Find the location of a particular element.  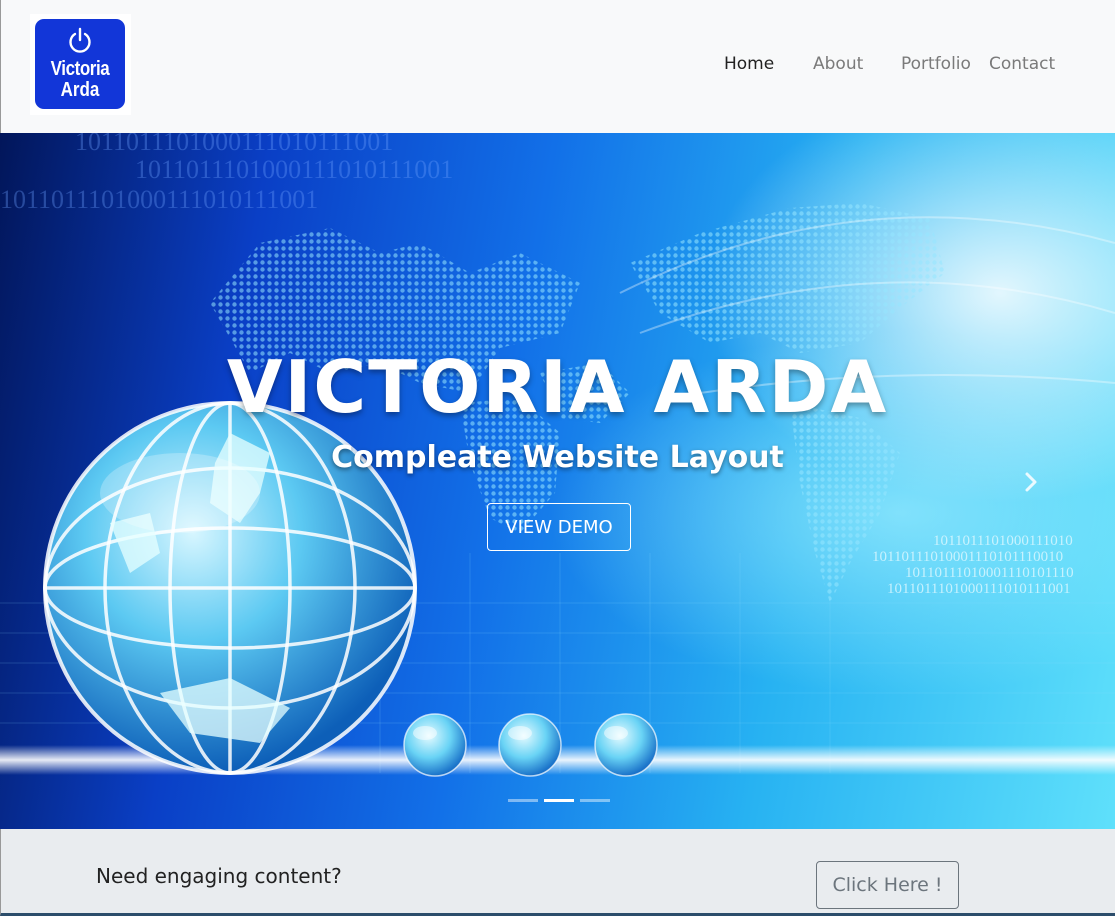

view-demo-button: VIEW DEMO is located at coordinates (559, 527).